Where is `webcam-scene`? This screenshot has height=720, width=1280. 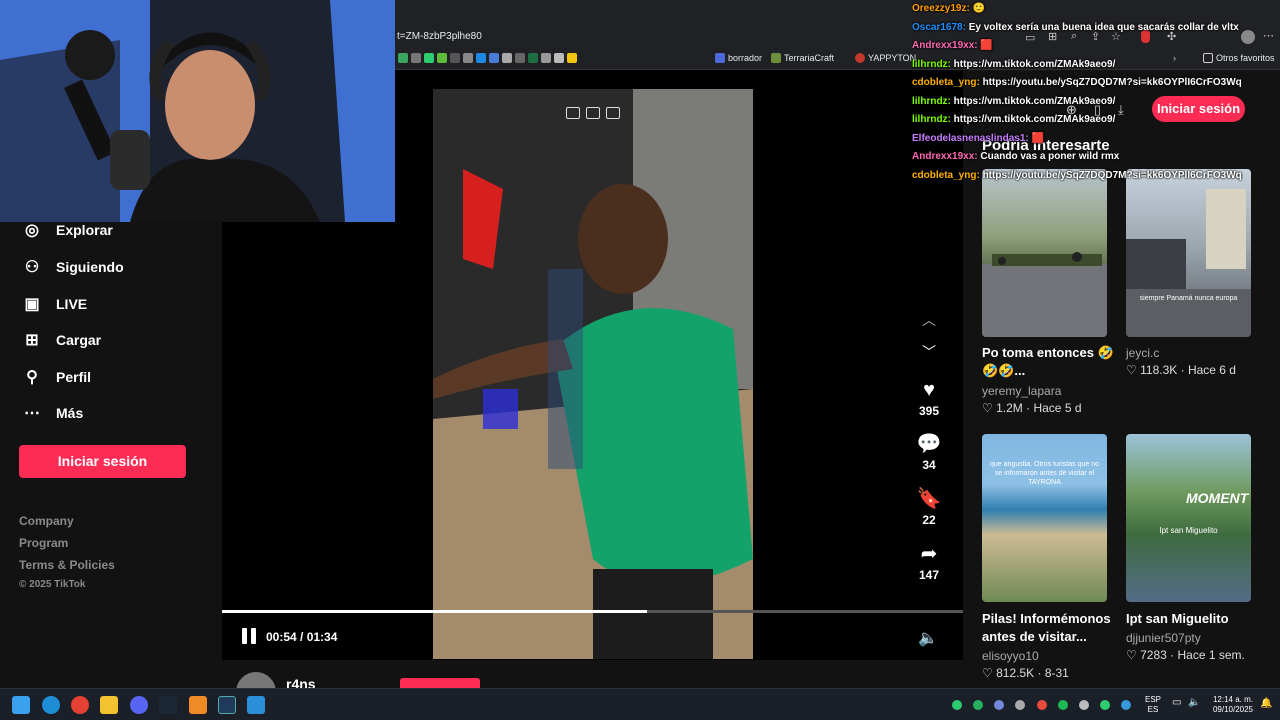 webcam-scene is located at coordinates (197, 111).